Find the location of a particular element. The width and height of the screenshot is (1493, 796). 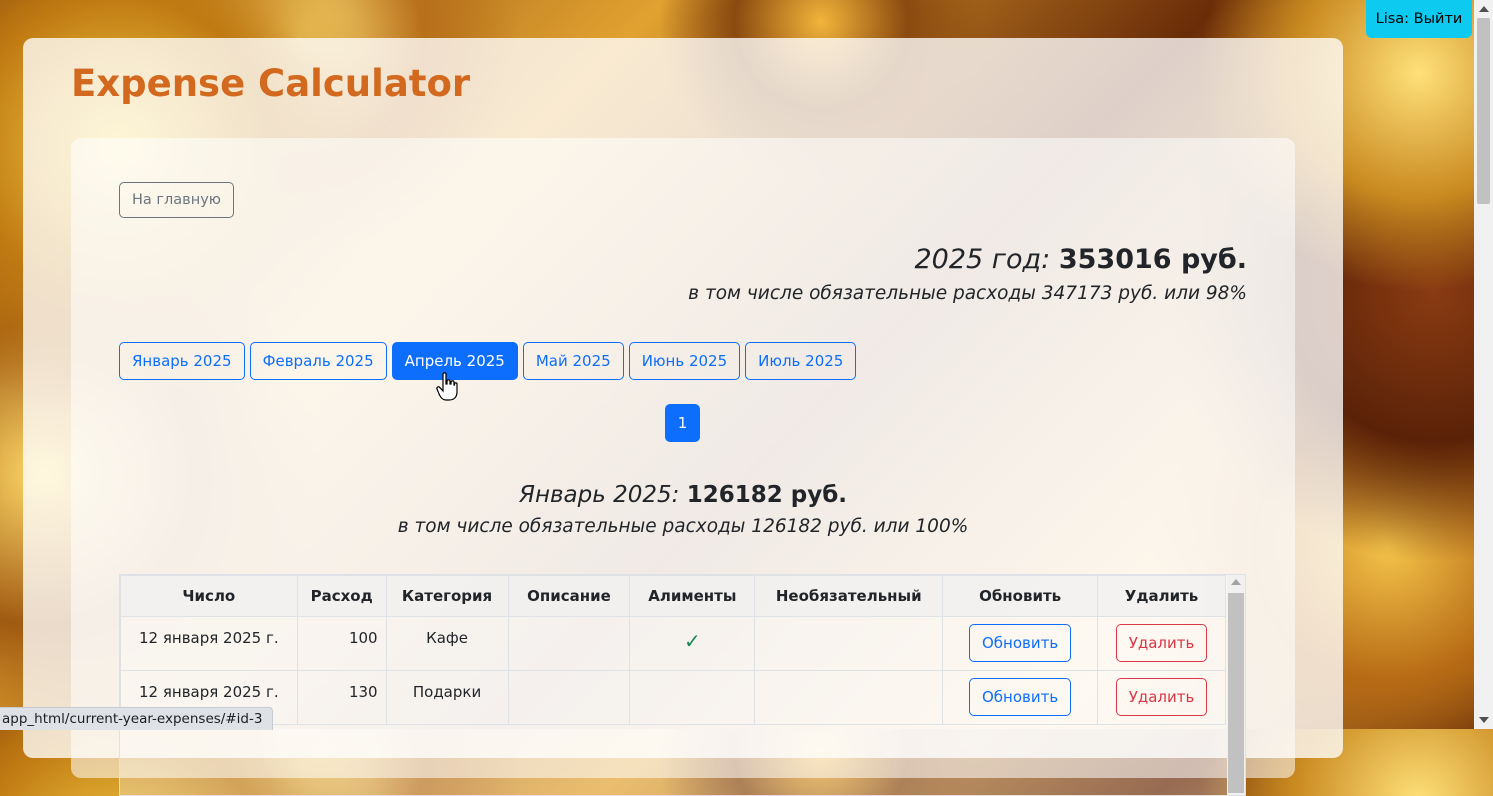

status-bar-url: app_html/current-year-expenses/#id-3 is located at coordinates (137, 718).